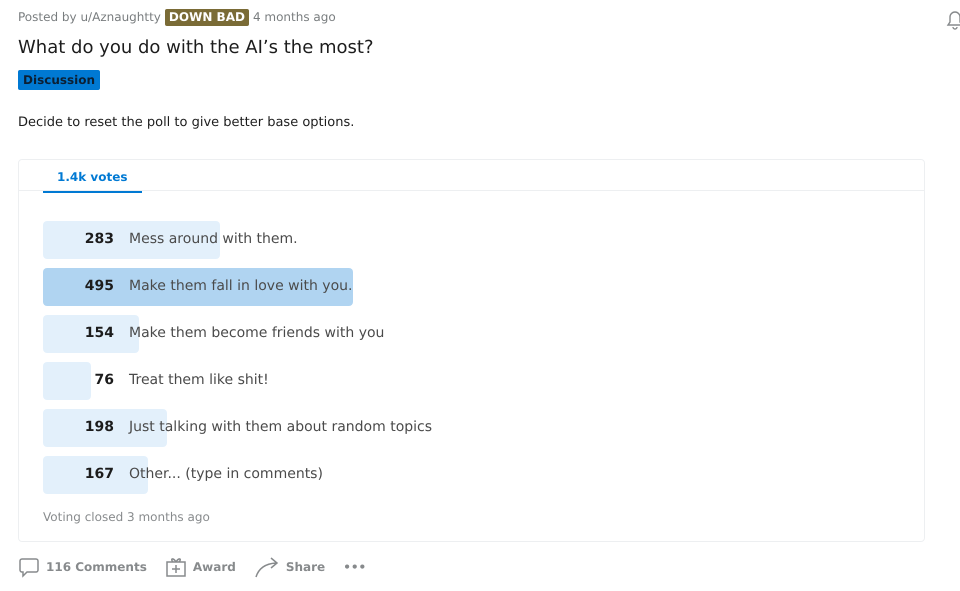  What do you see at coordinates (206, 17) in the screenshot?
I see `user-flair: DOWN BAD` at bounding box center [206, 17].